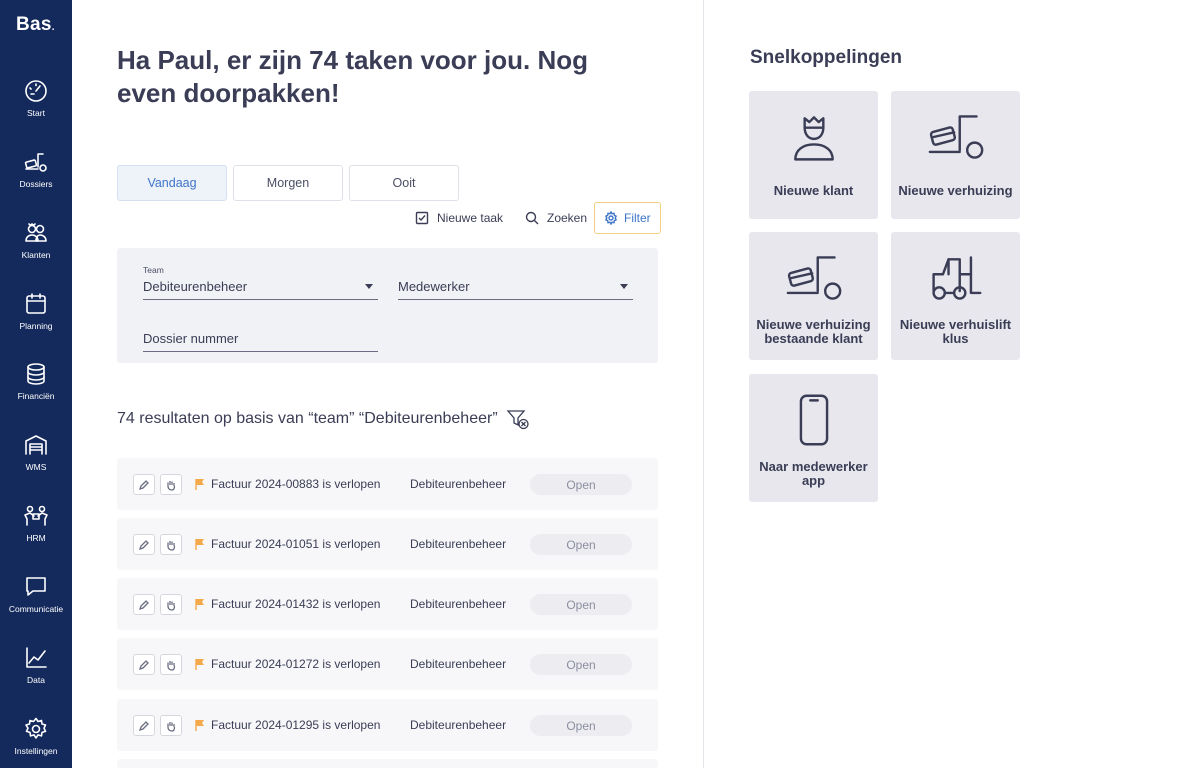  What do you see at coordinates (36, 586) in the screenshot?
I see `chat-icon` at bounding box center [36, 586].